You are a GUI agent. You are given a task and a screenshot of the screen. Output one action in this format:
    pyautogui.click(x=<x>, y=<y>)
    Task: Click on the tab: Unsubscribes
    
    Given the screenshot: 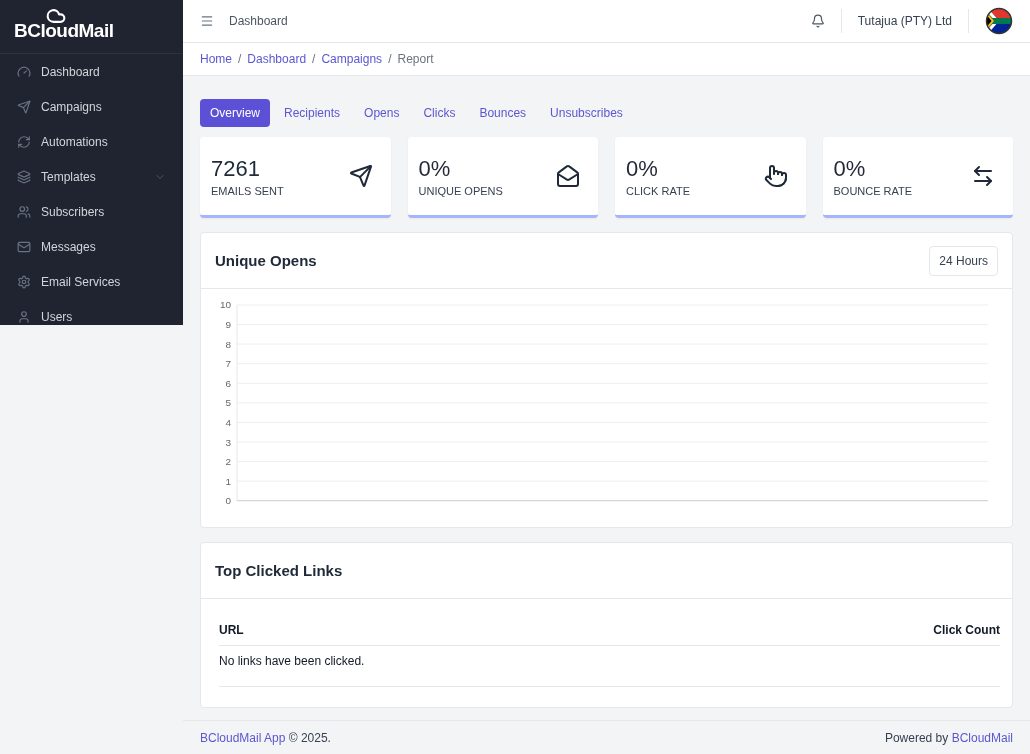 What is the action you would take?
    pyautogui.click(x=586, y=113)
    